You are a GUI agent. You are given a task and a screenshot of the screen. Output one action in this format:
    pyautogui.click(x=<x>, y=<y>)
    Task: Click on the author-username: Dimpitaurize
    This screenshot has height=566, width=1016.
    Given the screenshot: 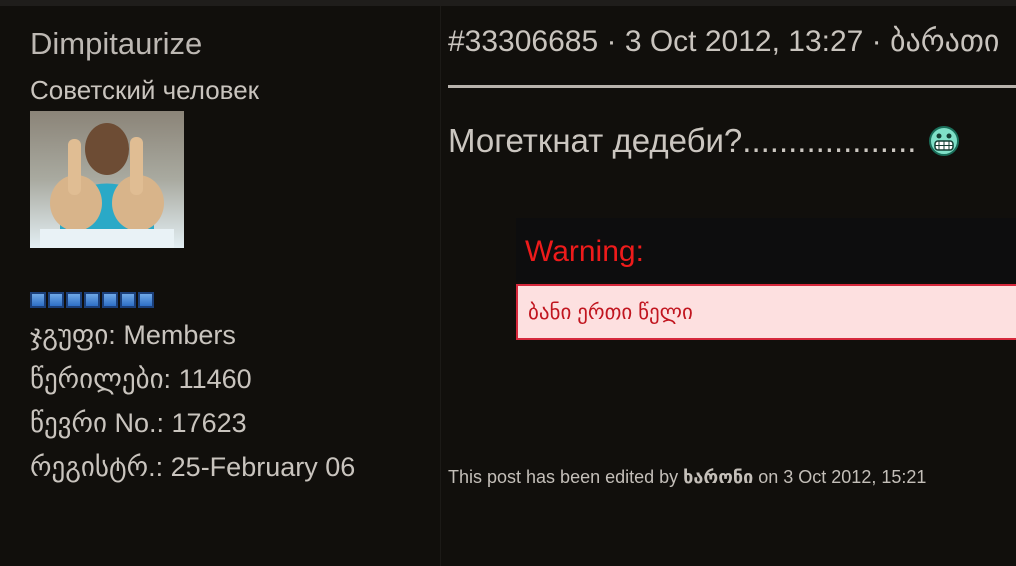 What is the action you would take?
    pyautogui.click(x=116, y=44)
    